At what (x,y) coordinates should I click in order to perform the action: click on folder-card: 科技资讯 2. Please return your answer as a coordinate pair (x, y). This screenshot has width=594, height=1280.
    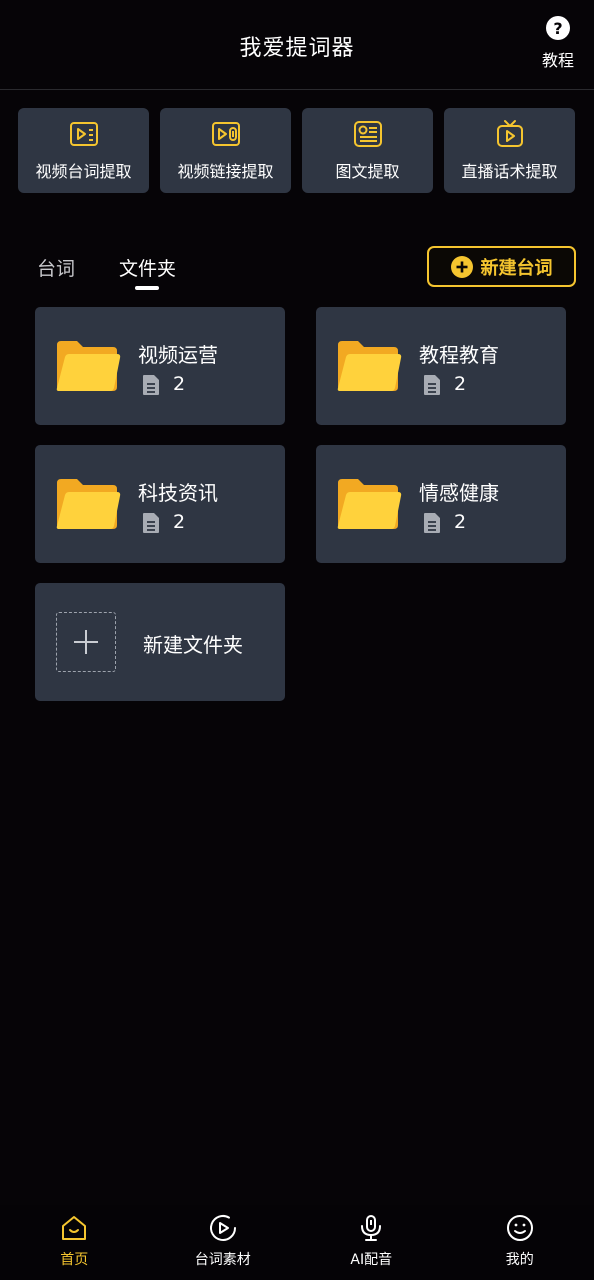
    Looking at the image, I should click on (160, 504).